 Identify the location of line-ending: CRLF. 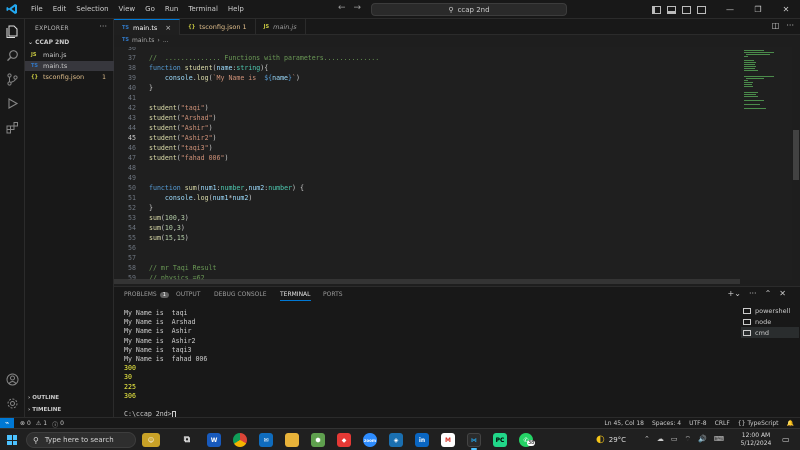
(722, 423).